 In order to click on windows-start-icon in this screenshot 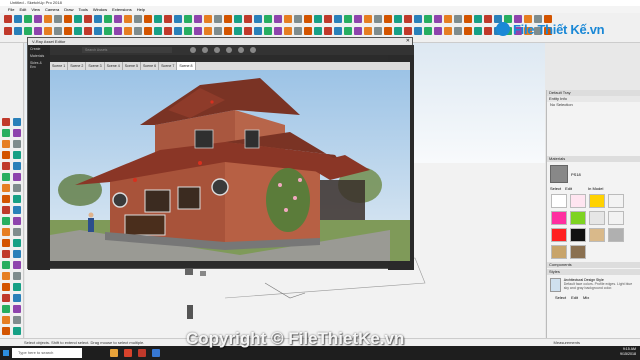, I will do `click(6, 353)`.